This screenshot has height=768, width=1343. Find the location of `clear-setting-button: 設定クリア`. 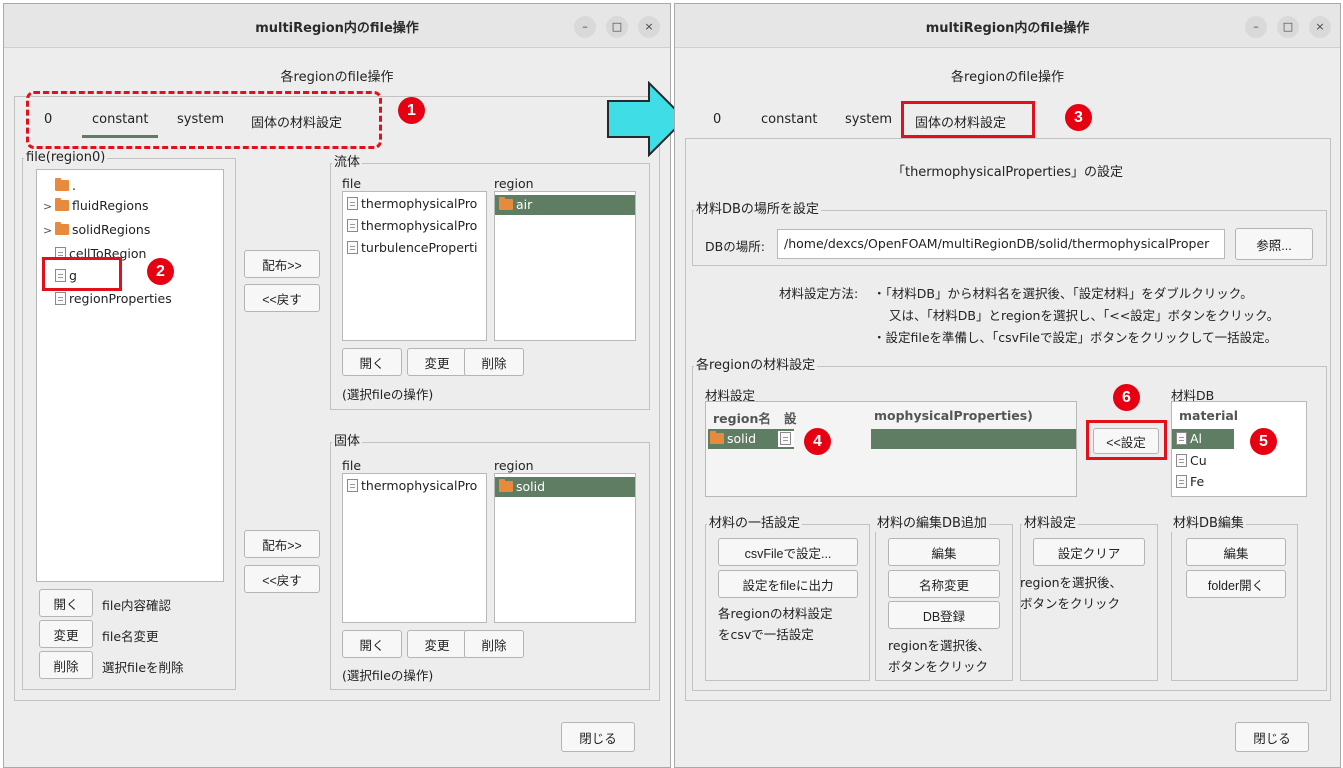

clear-setting-button: 設定クリア is located at coordinates (1089, 552).